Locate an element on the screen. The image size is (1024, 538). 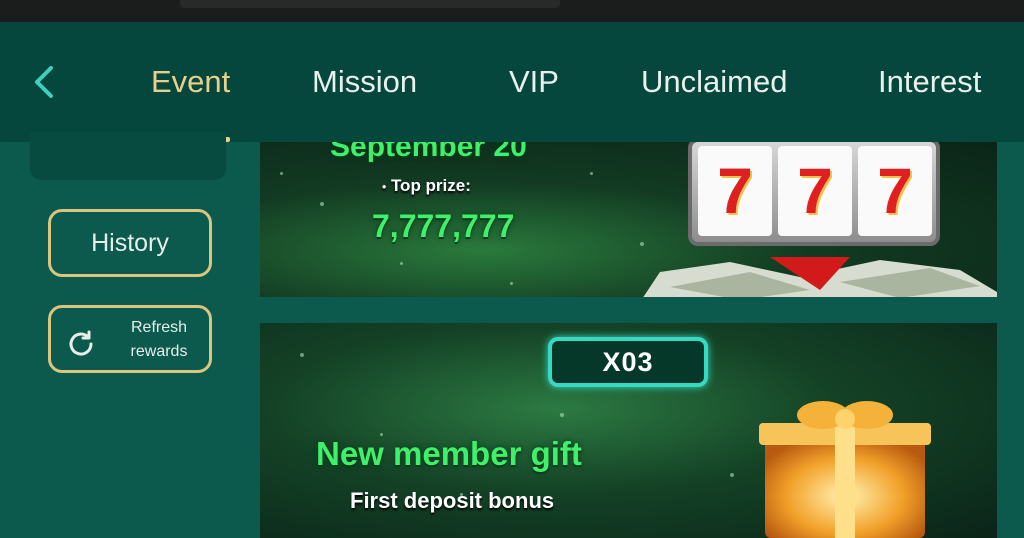
slot-digit-3: 7 is located at coordinates (895, 191).